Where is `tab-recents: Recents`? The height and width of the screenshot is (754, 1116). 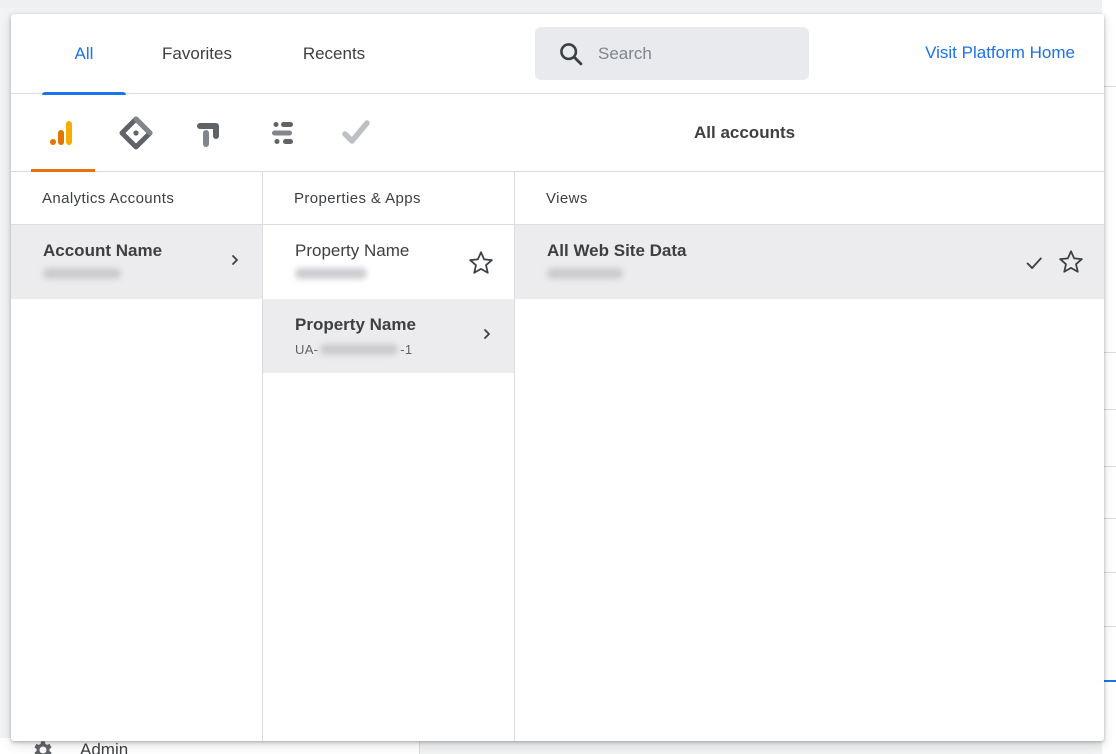 tab-recents: Recents is located at coordinates (334, 53).